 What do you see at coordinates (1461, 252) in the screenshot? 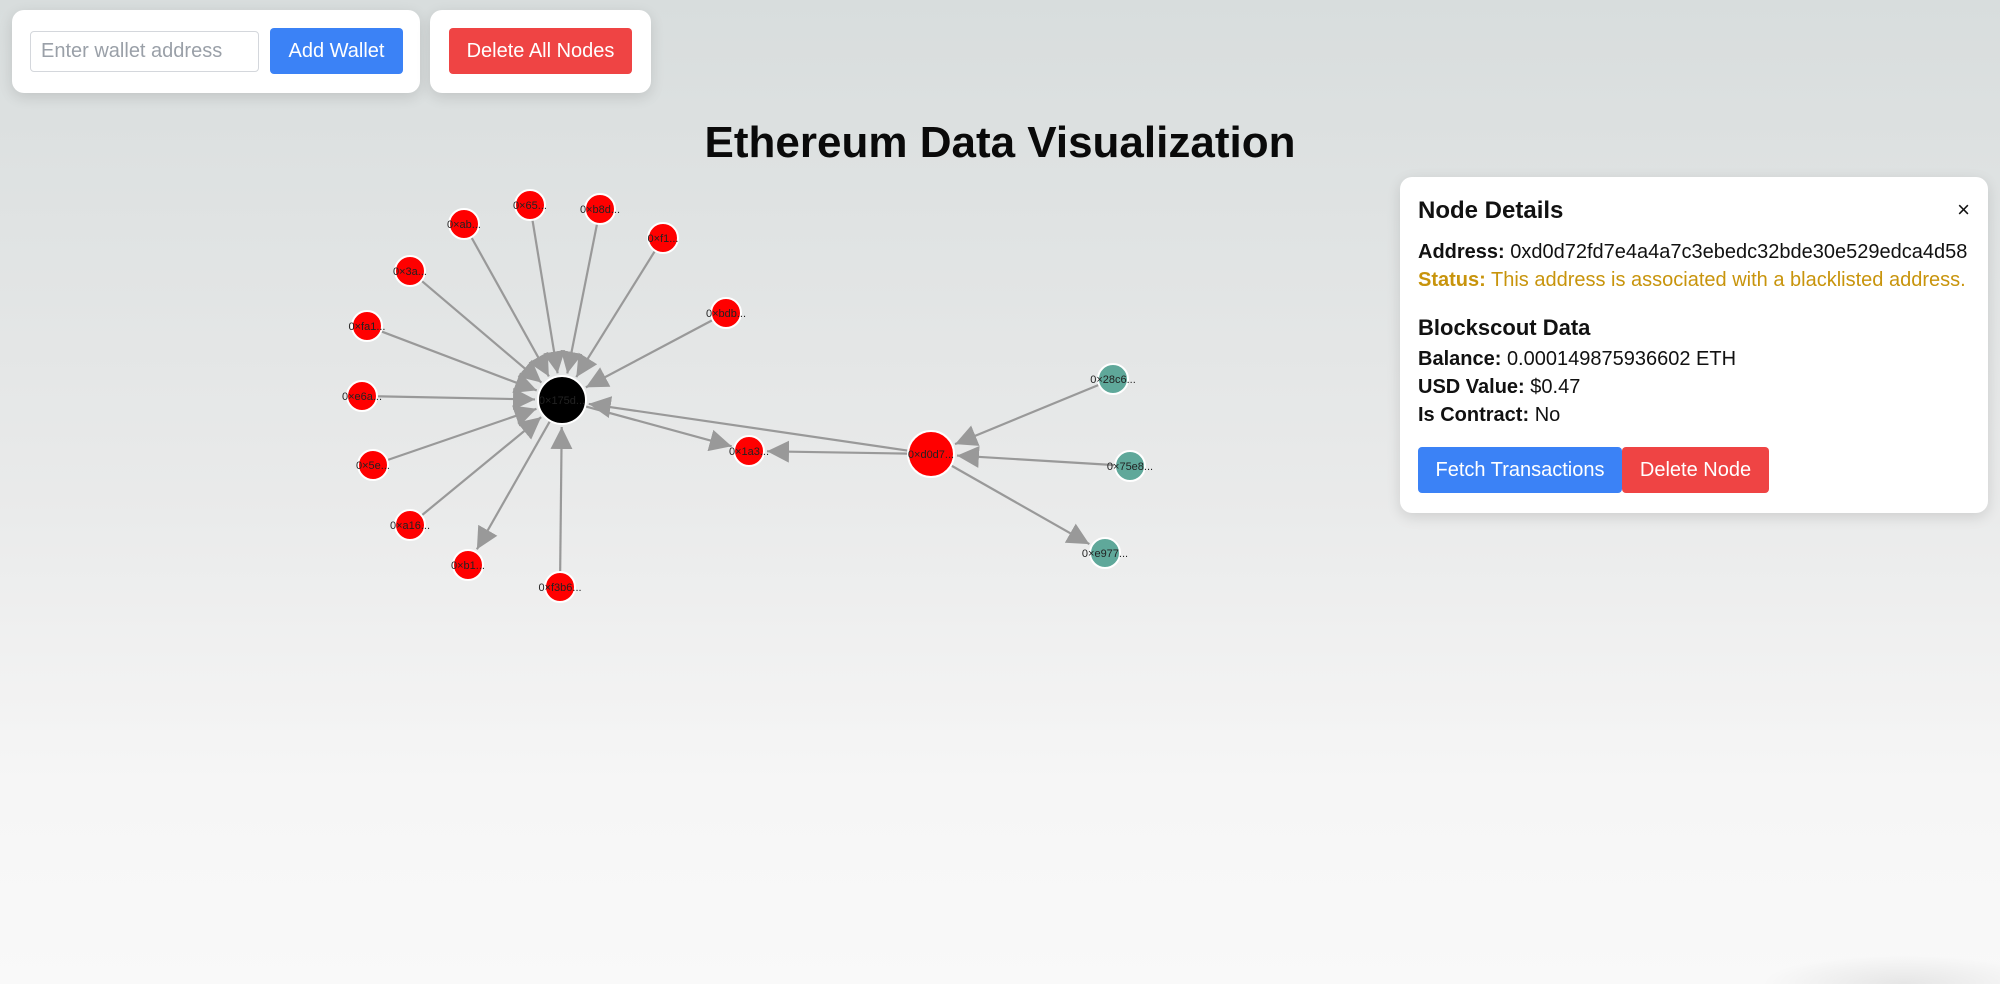
I see `address-label: Address:` at bounding box center [1461, 252].